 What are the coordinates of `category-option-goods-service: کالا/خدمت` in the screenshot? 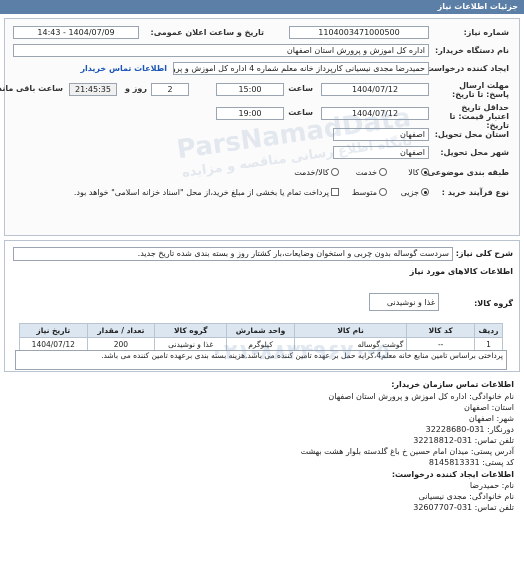 It's located at (316, 172).